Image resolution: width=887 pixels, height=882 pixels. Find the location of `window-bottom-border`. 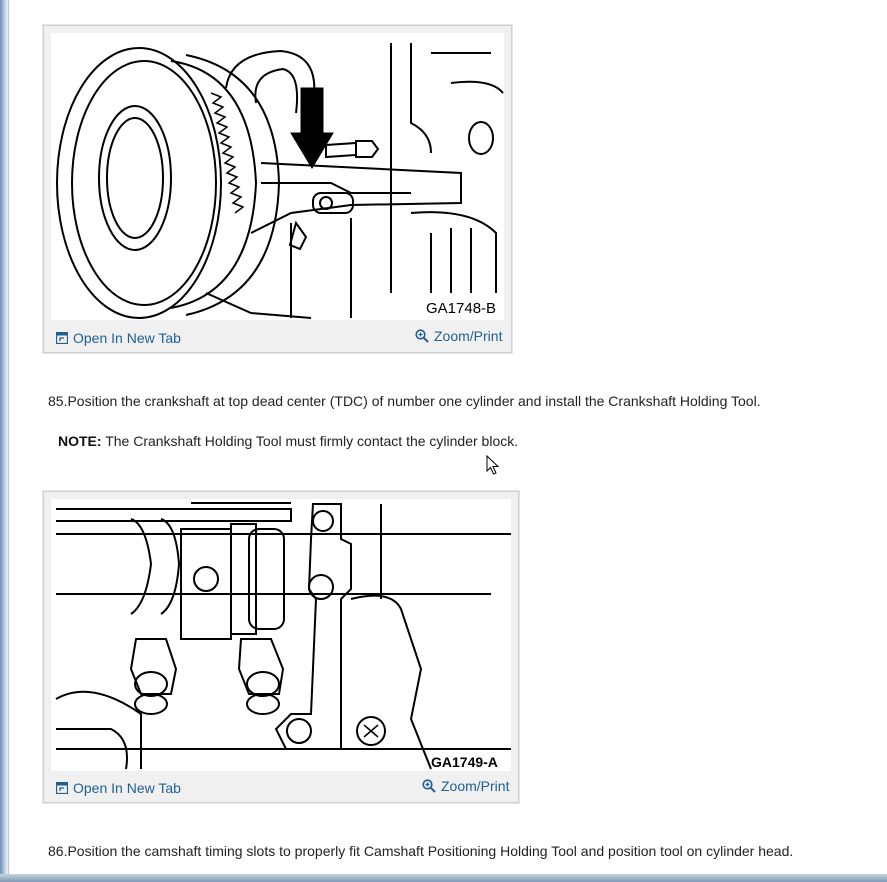

window-bottom-border is located at coordinates (443, 878).